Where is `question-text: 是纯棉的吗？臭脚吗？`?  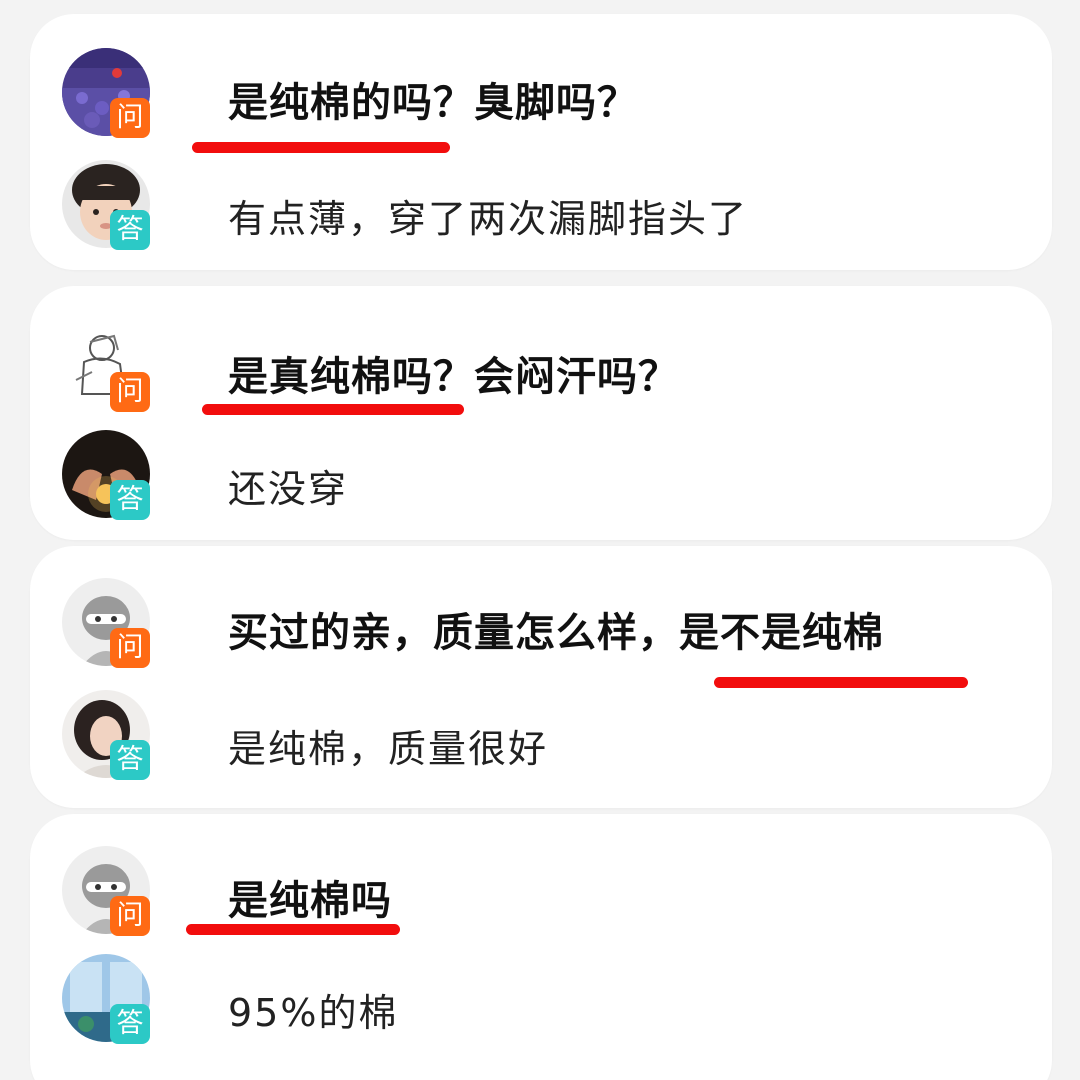 question-text: 是纯棉的吗？臭脚吗？ is located at coordinates (433, 103).